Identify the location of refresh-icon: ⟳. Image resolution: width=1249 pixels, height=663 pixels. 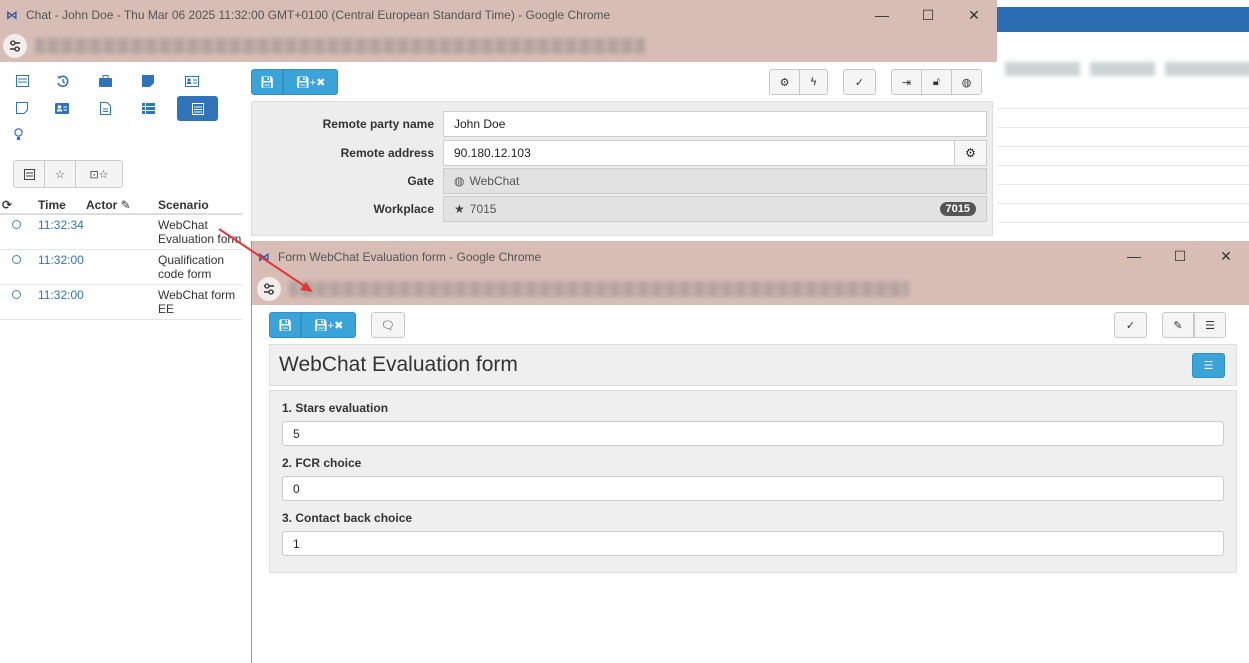
(19, 205).